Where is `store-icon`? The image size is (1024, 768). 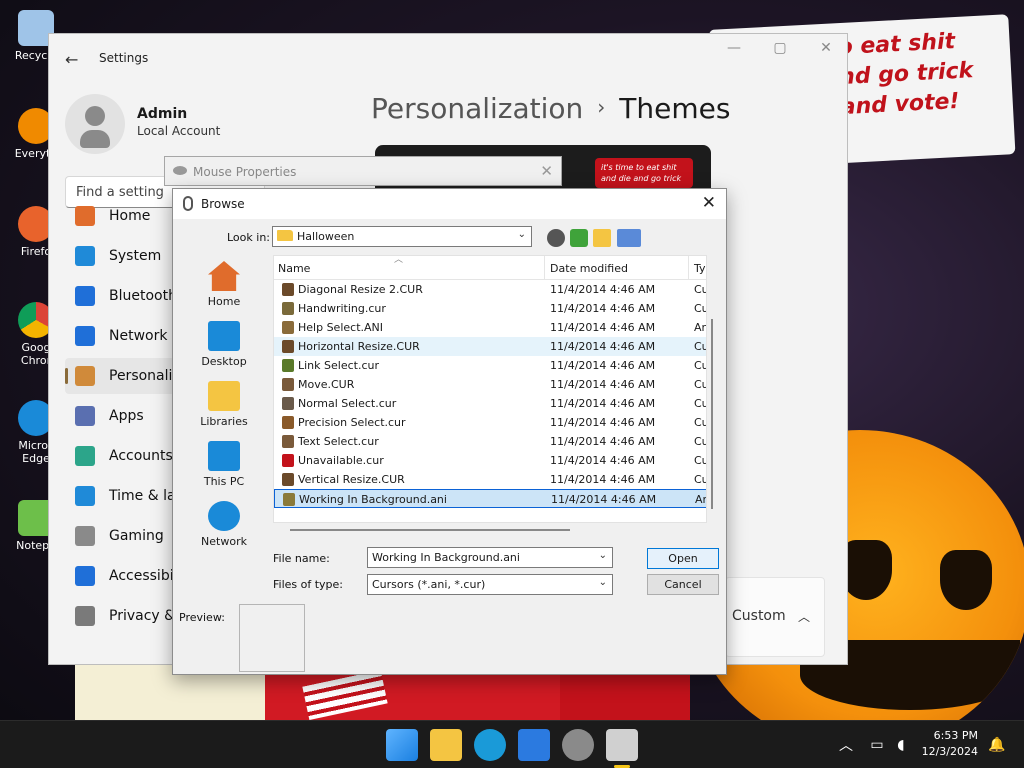 store-icon is located at coordinates (534, 745).